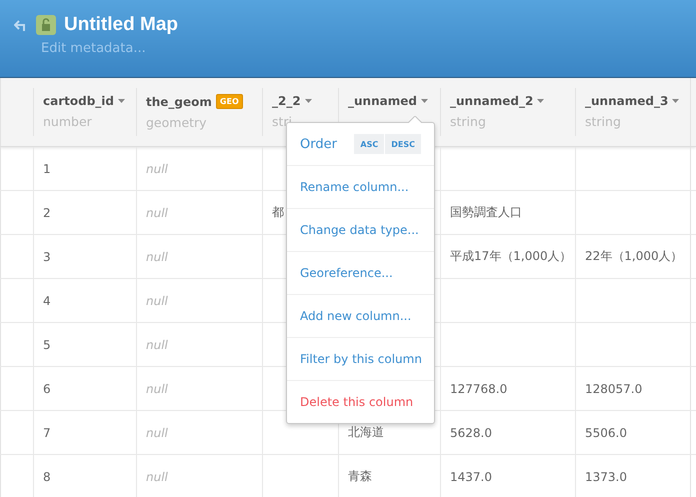 The image size is (696, 497). Describe the element at coordinates (47, 213) in the screenshot. I see `table-cell: 2` at that location.